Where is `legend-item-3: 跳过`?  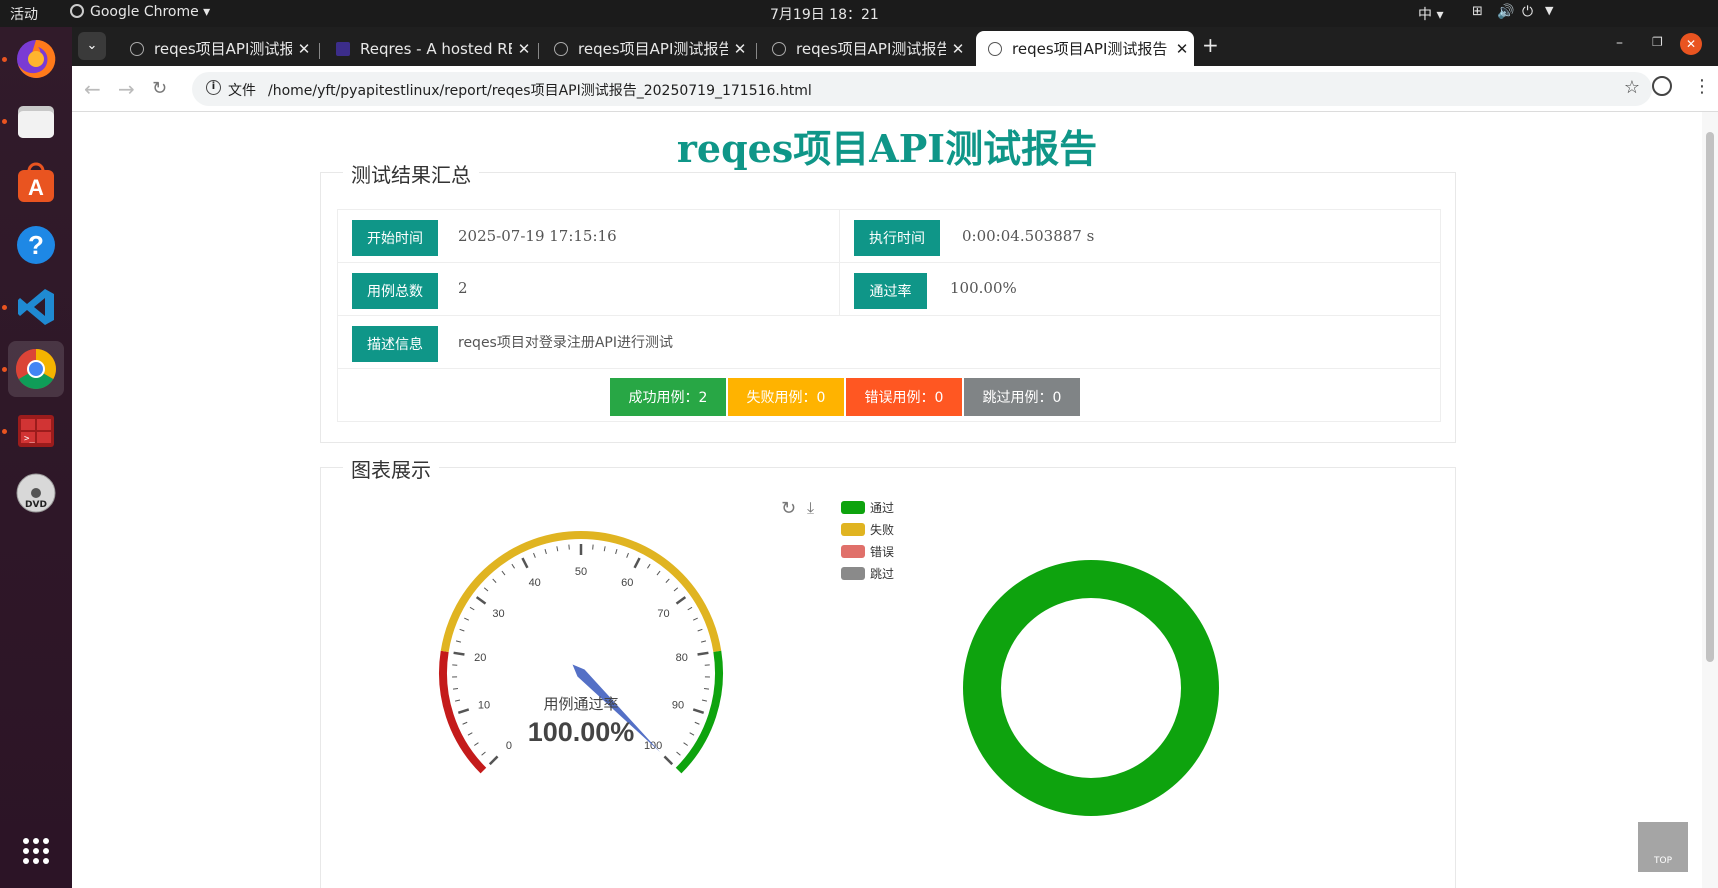 legend-item-3: 跳过 is located at coordinates (867, 573).